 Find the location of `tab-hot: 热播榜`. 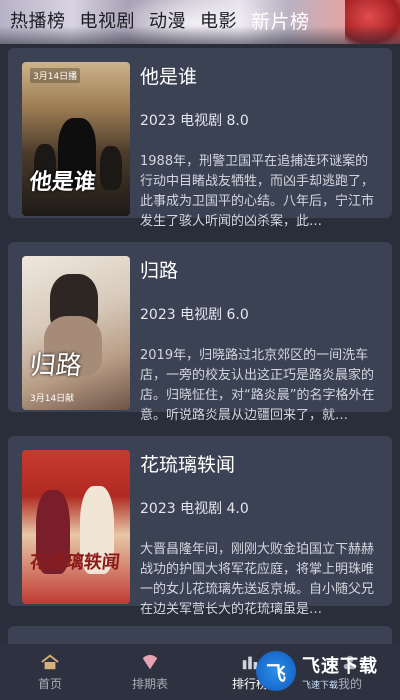

tab-hot: 热播榜 is located at coordinates (38, 20).